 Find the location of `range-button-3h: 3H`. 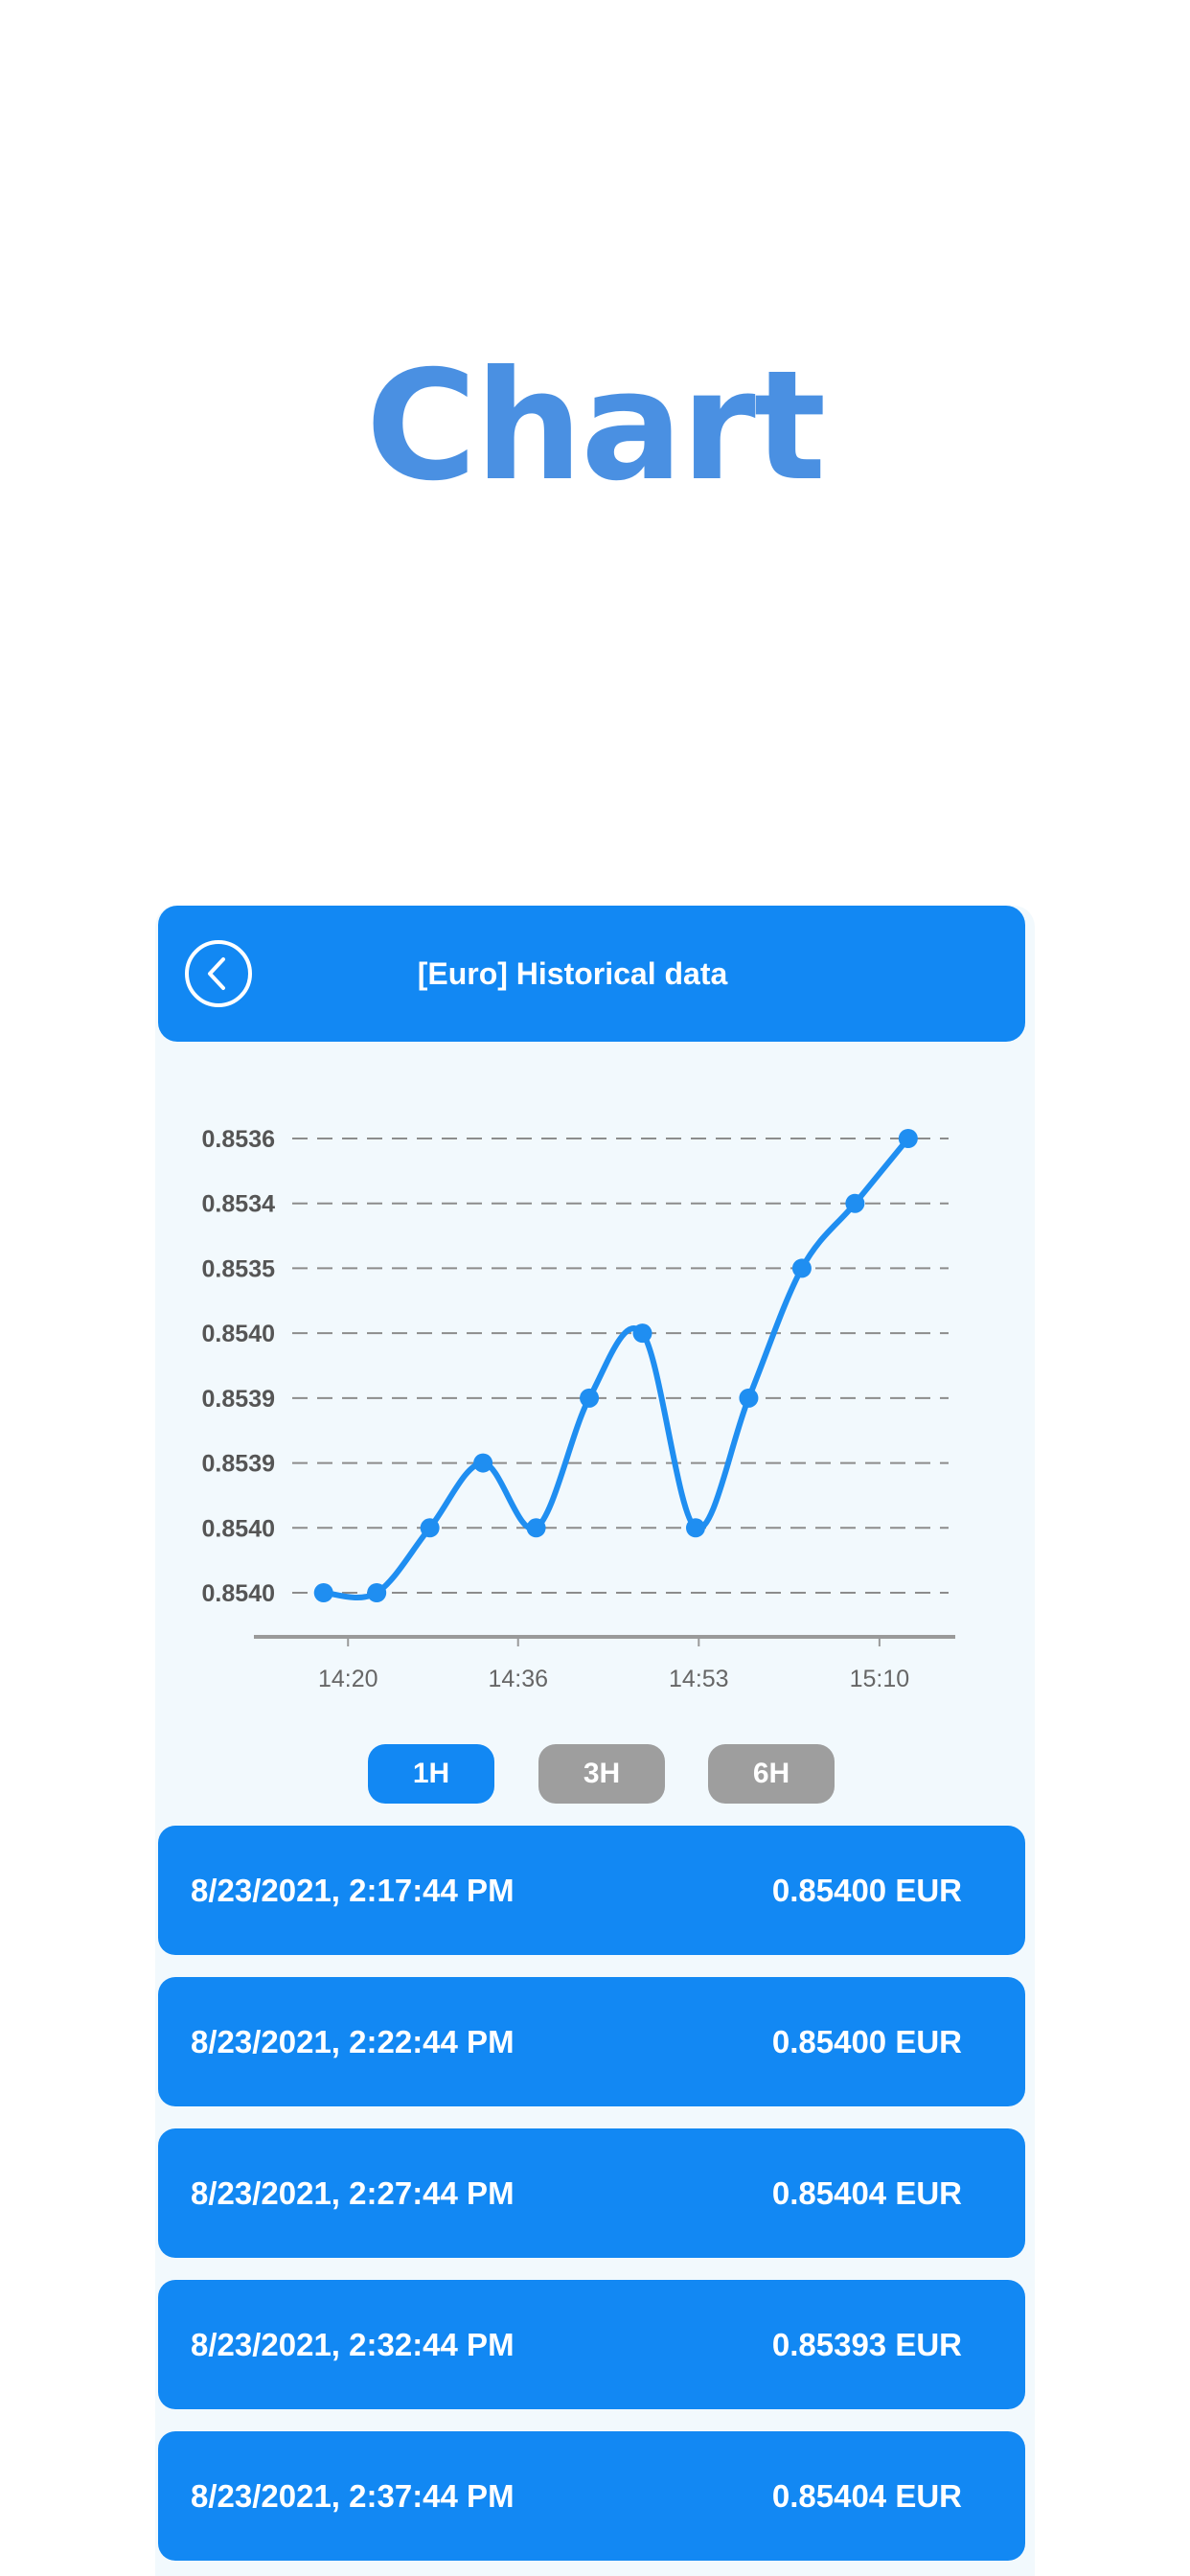

range-button-3h: 3H is located at coordinates (602, 1774).